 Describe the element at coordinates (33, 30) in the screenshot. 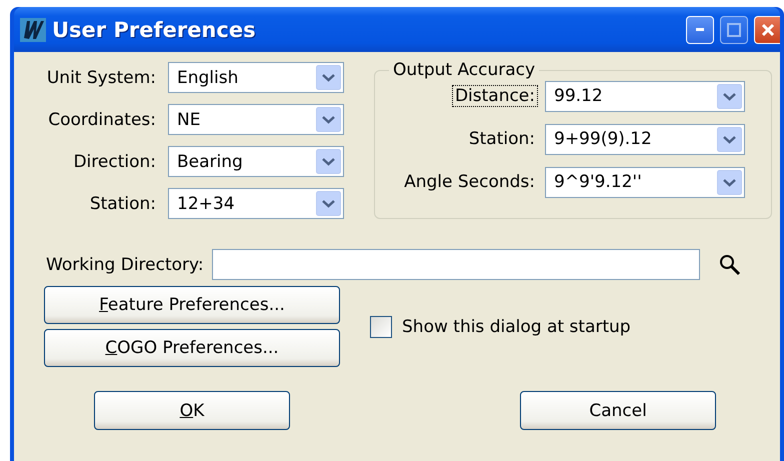

I see `app-logo-icon` at that location.